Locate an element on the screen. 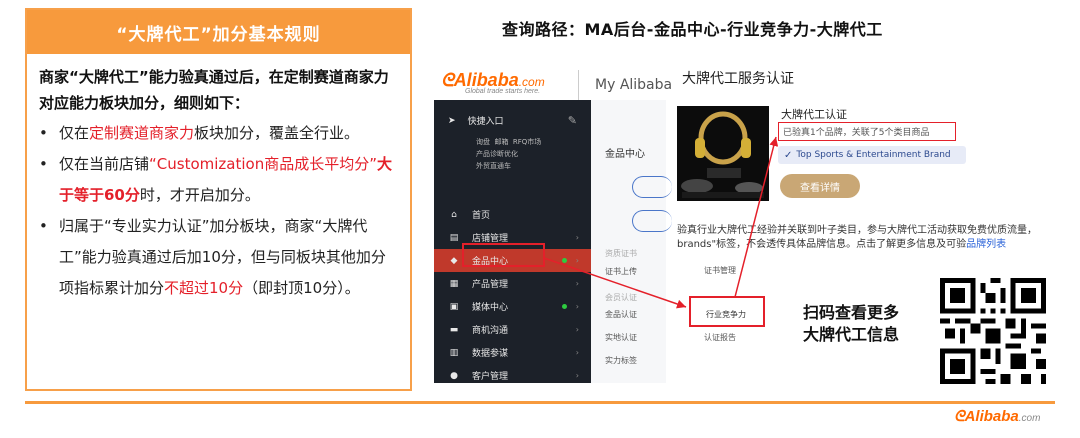 The height and width of the screenshot is (438, 1080). bottom-divider is located at coordinates (540, 402).